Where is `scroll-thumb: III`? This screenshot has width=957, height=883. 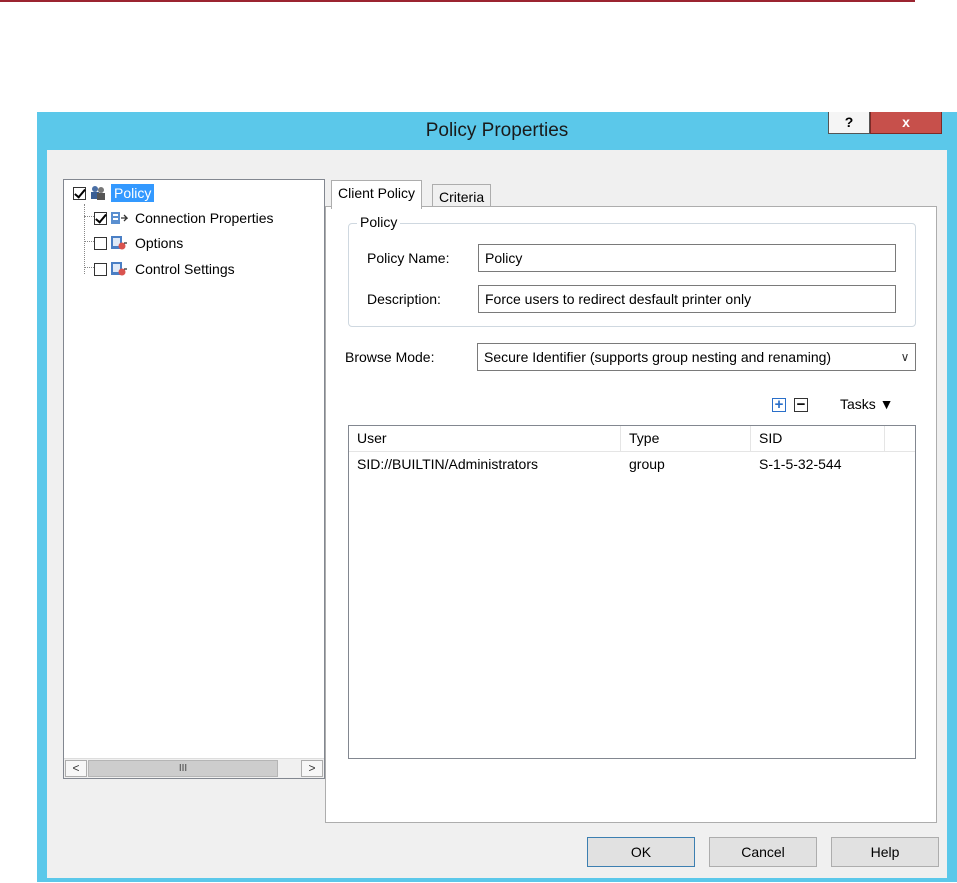
scroll-thumb: III is located at coordinates (183, 768).